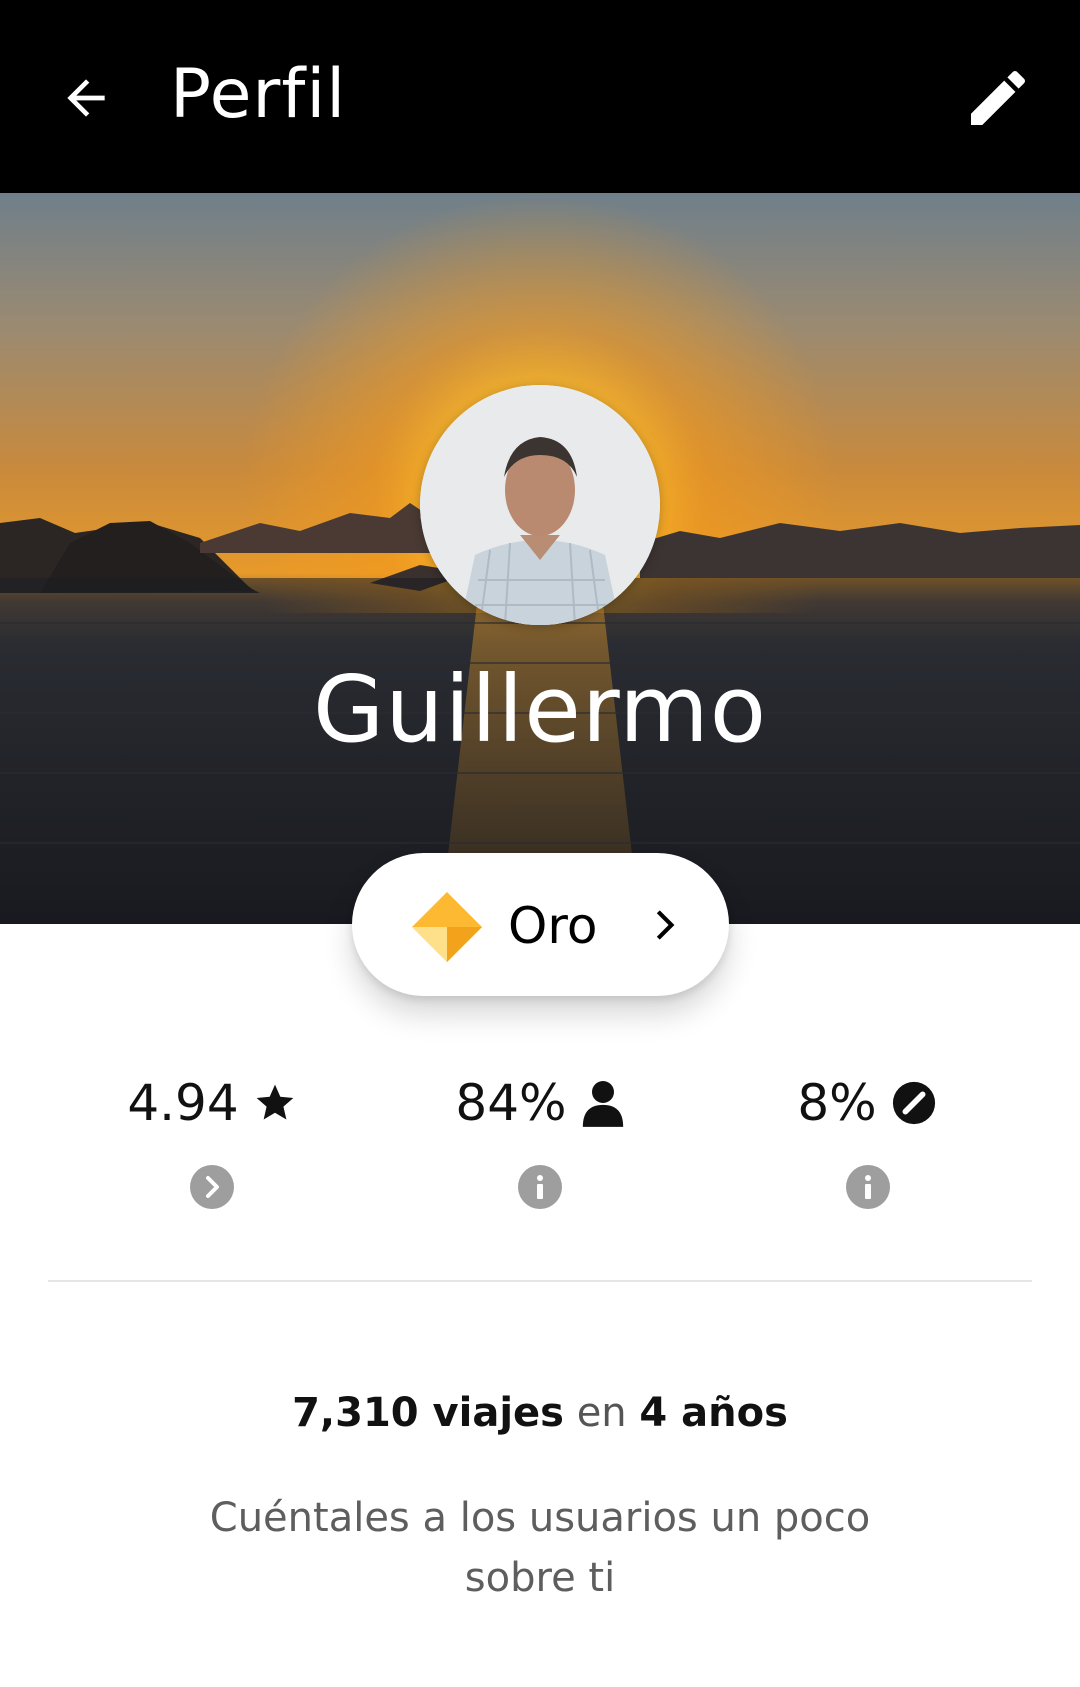  What do you see at coordinates (511, 1103) in the screenshot?
I see `acceptance-value: 84%` at bounding box center [511, 1103].